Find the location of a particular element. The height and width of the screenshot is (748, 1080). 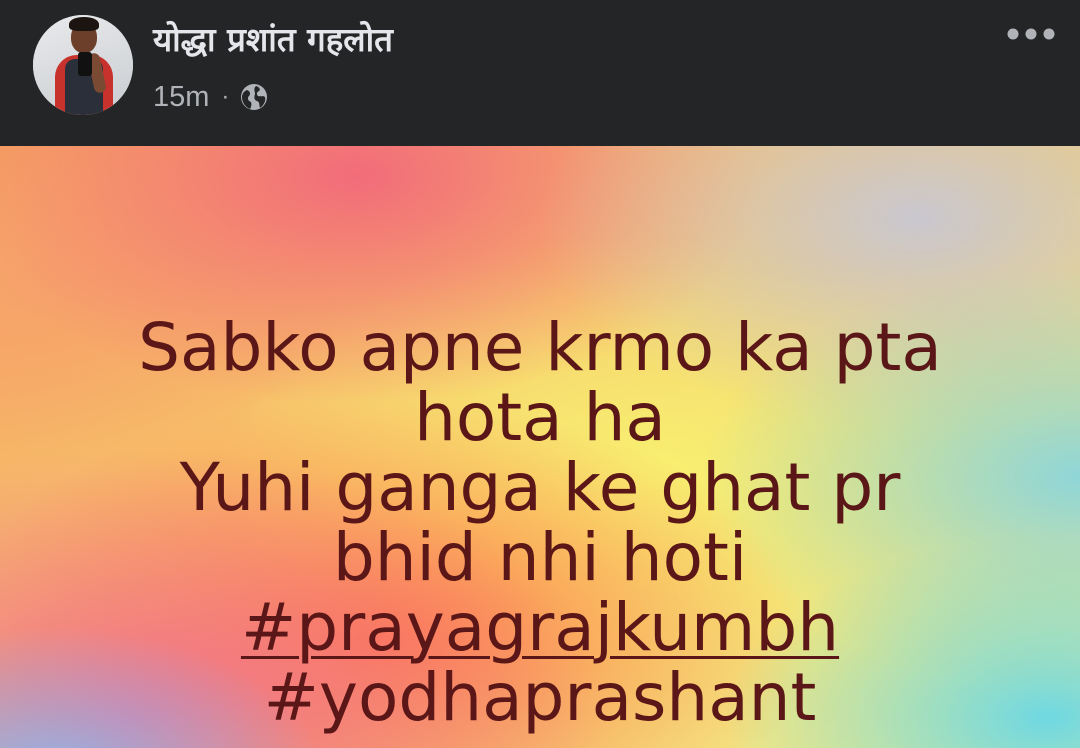

quote-line: Sabko apne krmo ka pta is located at coordinates (540, 347).